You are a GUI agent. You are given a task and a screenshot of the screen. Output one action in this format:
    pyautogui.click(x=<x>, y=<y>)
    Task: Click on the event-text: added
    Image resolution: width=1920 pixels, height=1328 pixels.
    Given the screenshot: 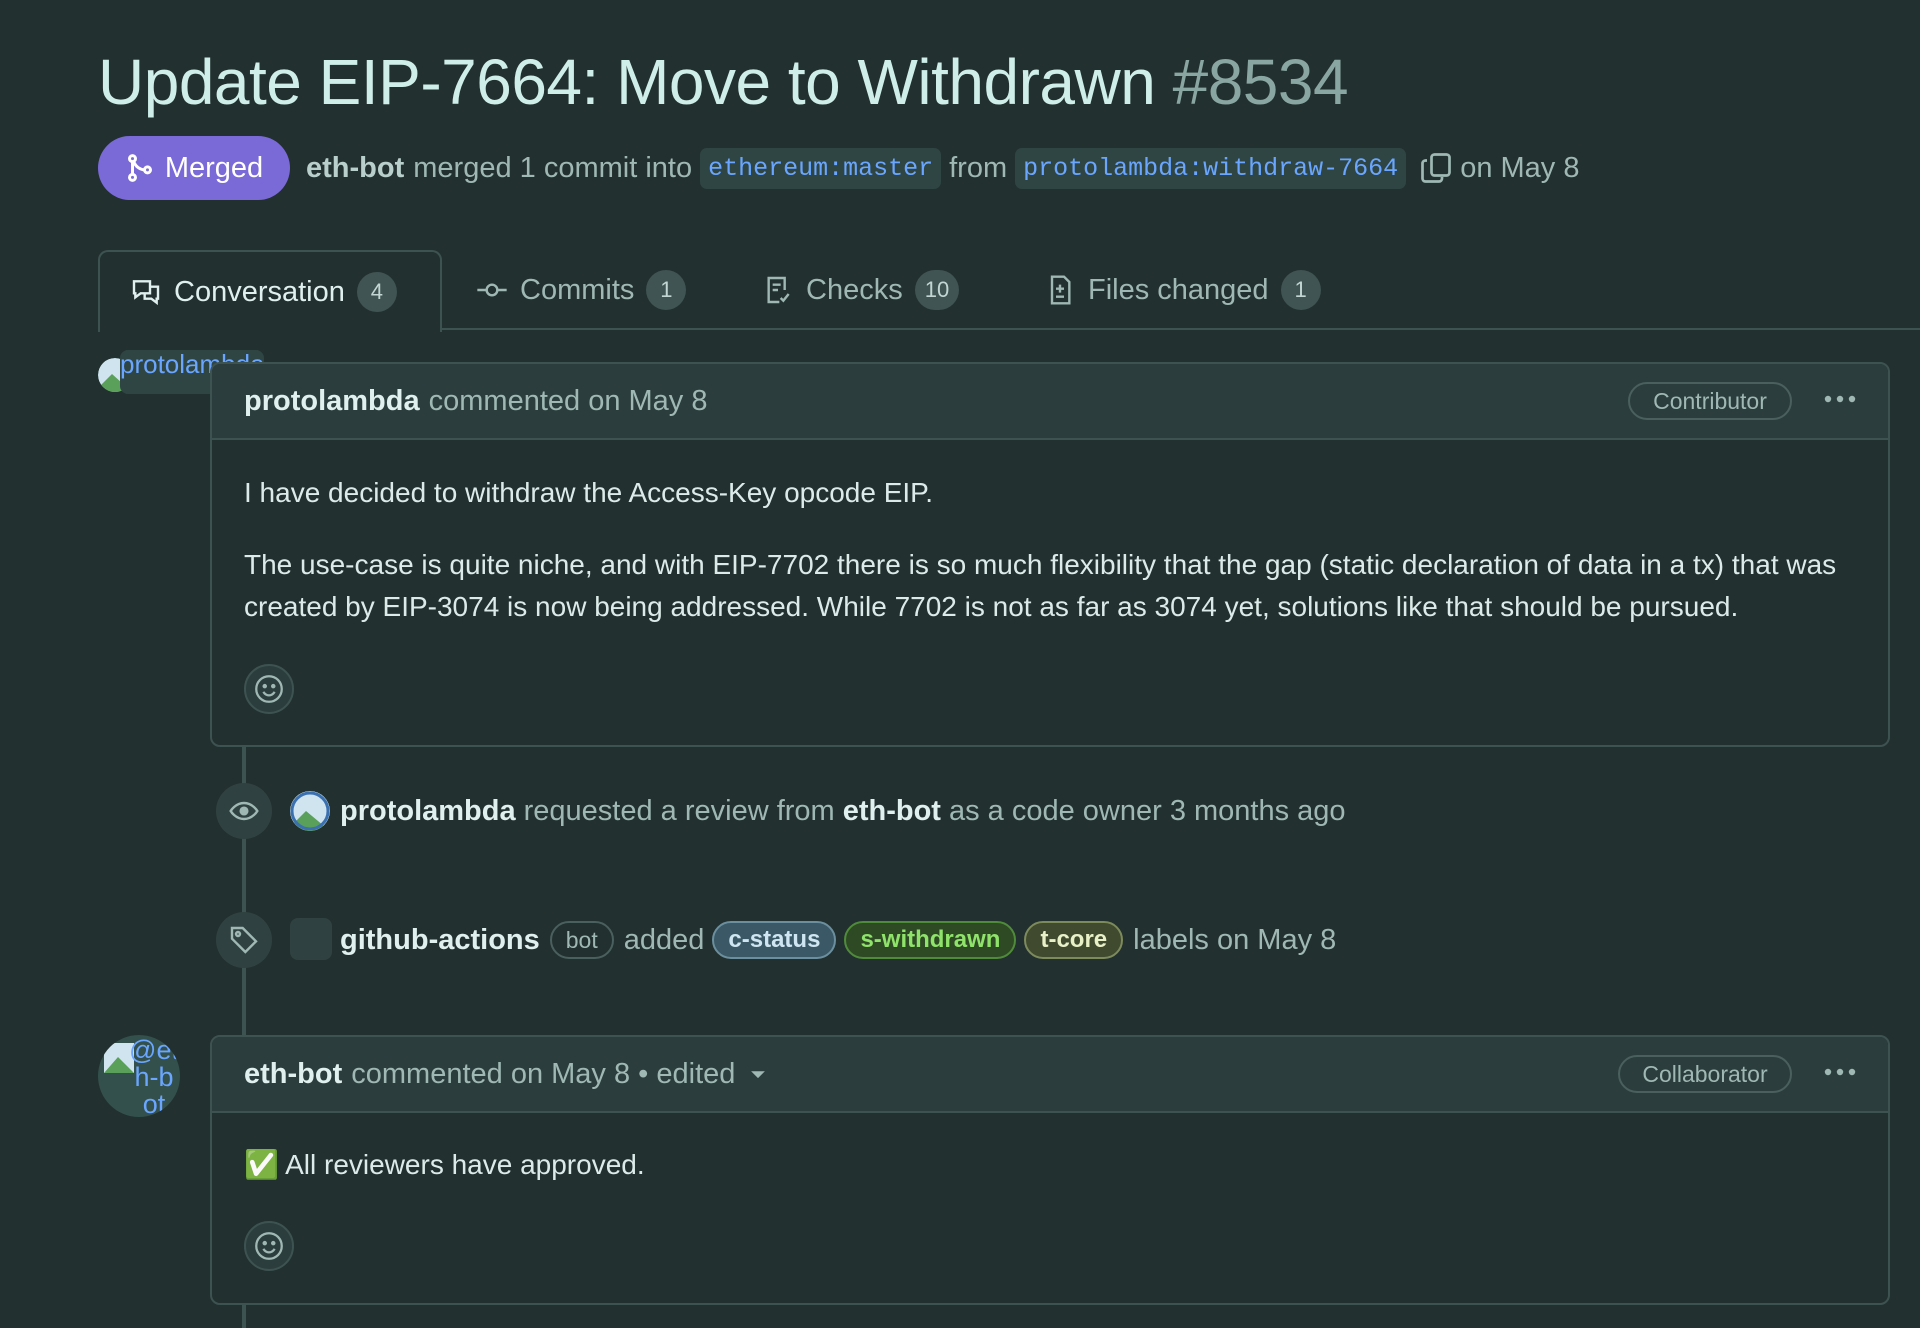 What is the action you would take?
    pyautogui.click(x=664, y=939)
    